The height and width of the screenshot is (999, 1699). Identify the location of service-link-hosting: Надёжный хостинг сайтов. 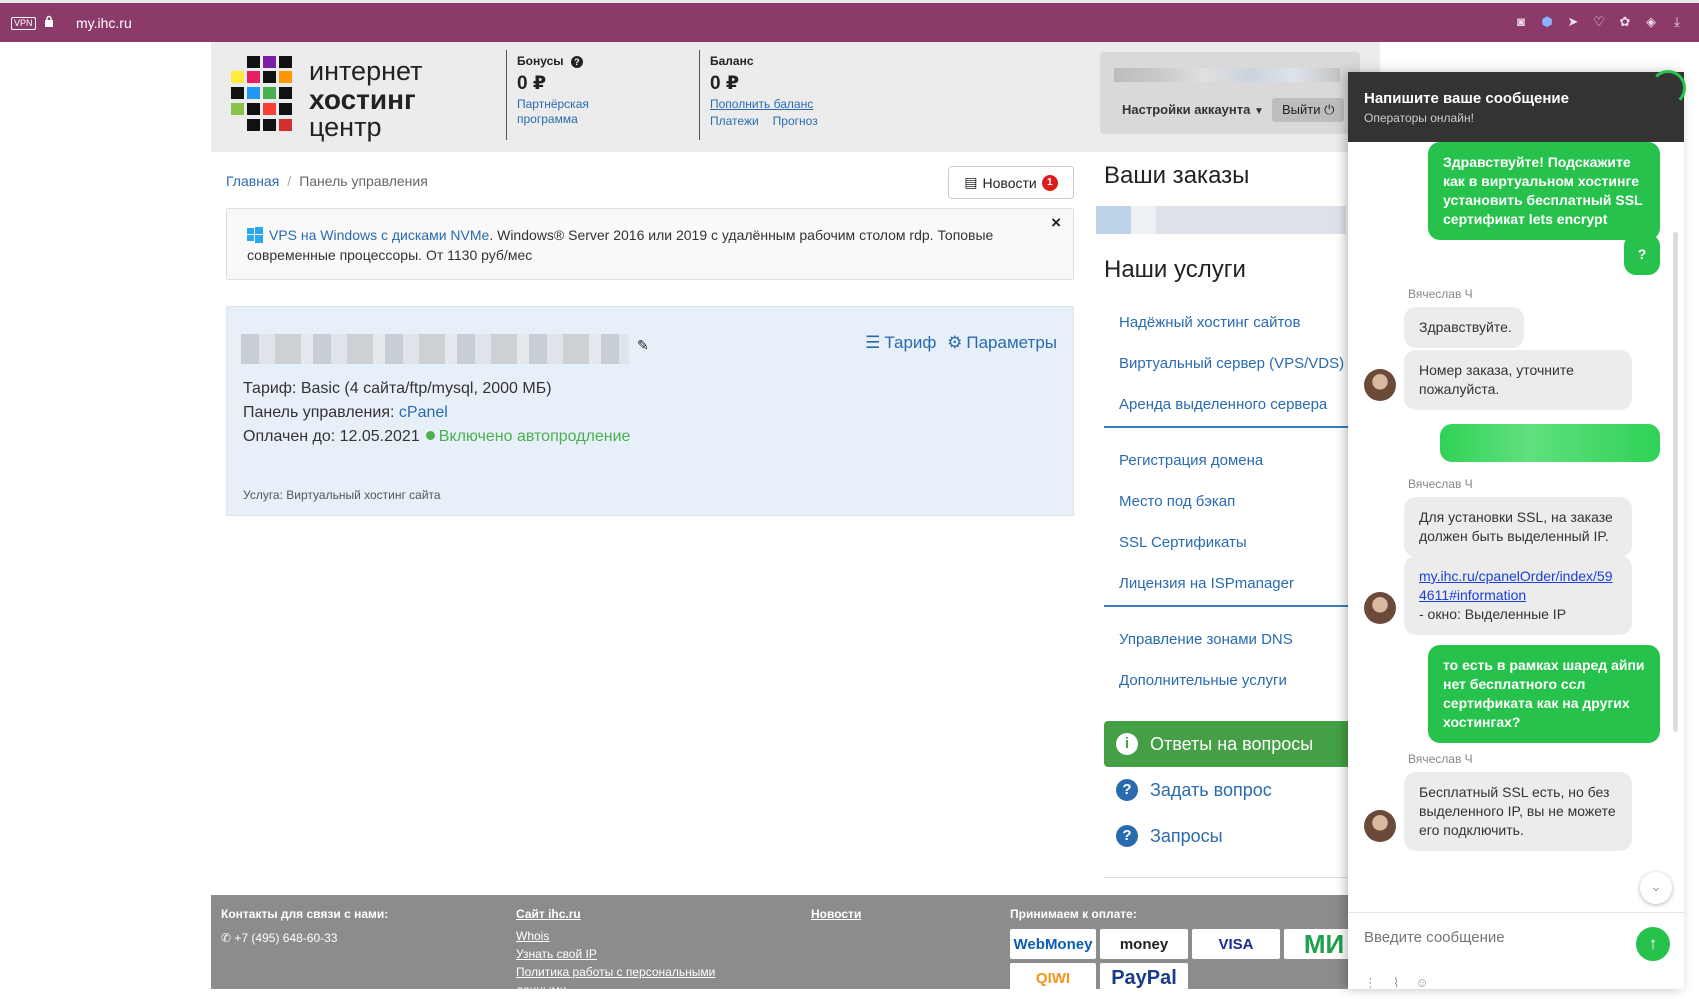
(1237, 322).